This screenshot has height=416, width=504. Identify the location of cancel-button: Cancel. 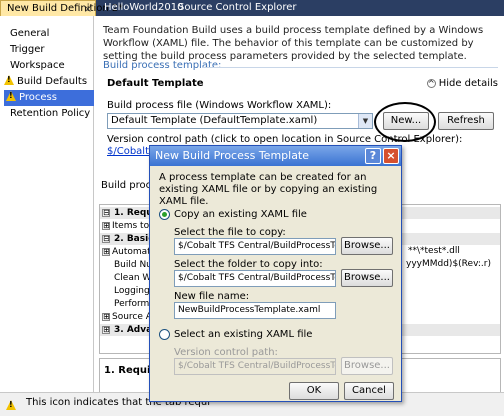
(369, 391).